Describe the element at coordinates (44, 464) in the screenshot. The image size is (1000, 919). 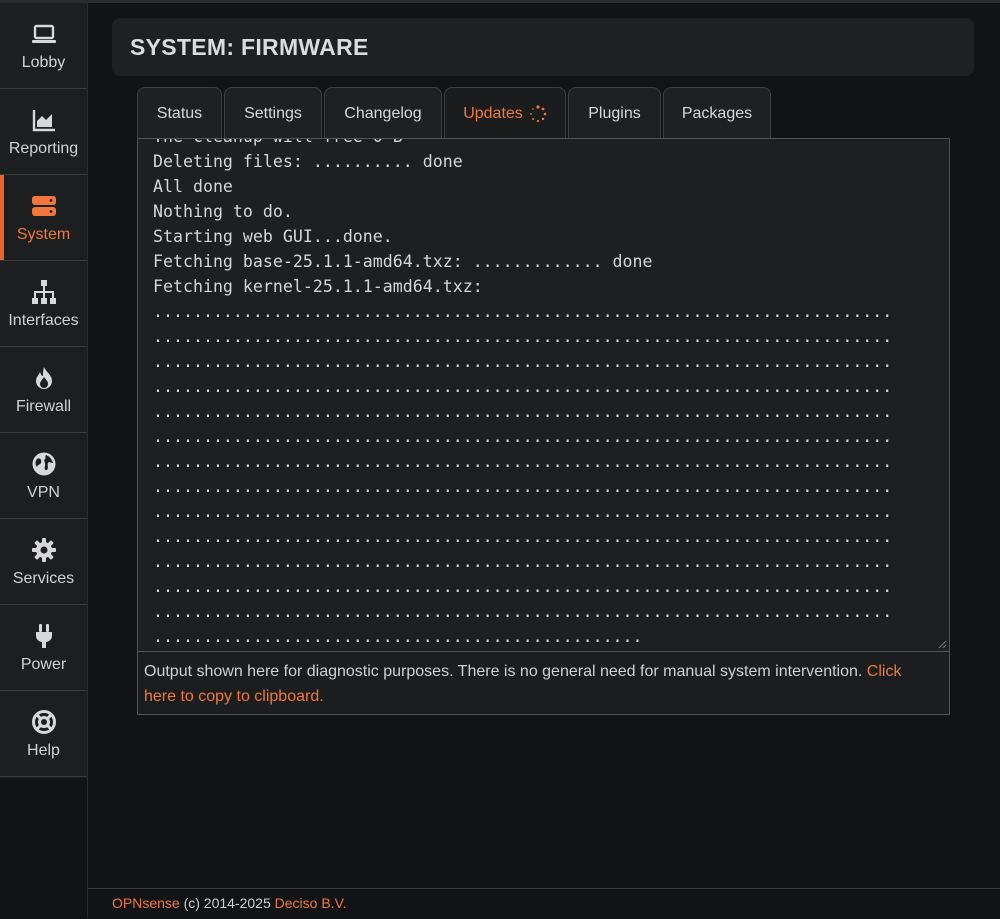
I see `globe-icon` at that location.